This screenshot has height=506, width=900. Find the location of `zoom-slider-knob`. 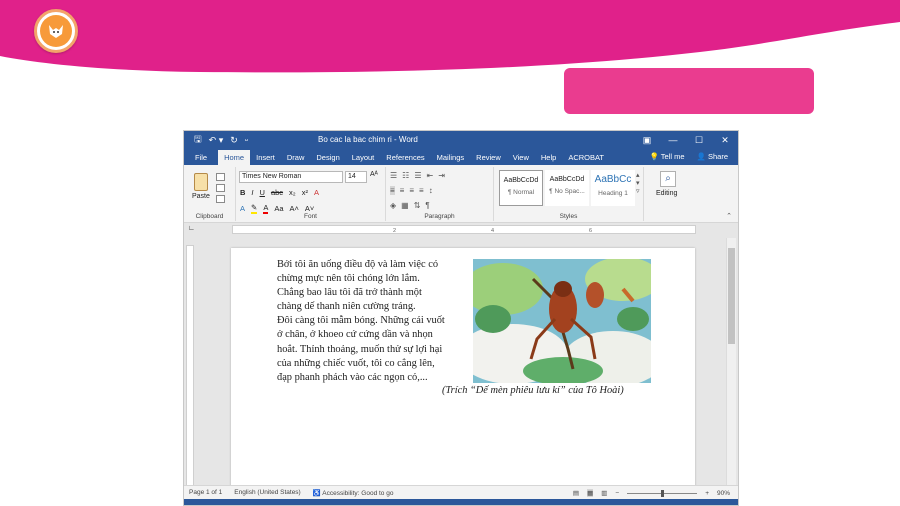

zoom-slider-knob is located at coordinates (663, 493).